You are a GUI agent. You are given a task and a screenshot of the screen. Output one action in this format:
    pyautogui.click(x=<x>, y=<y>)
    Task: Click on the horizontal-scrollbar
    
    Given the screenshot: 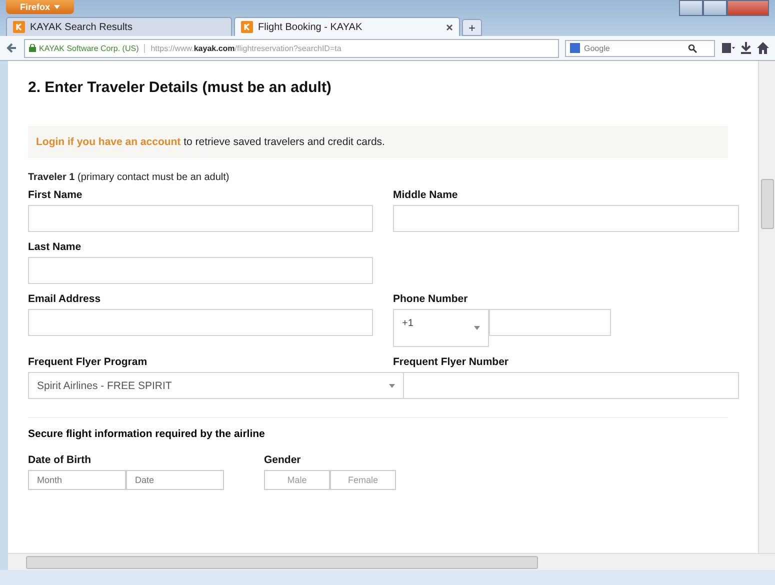 What is the action you would take?
    pyautogui.click(x=391, y=561)
    